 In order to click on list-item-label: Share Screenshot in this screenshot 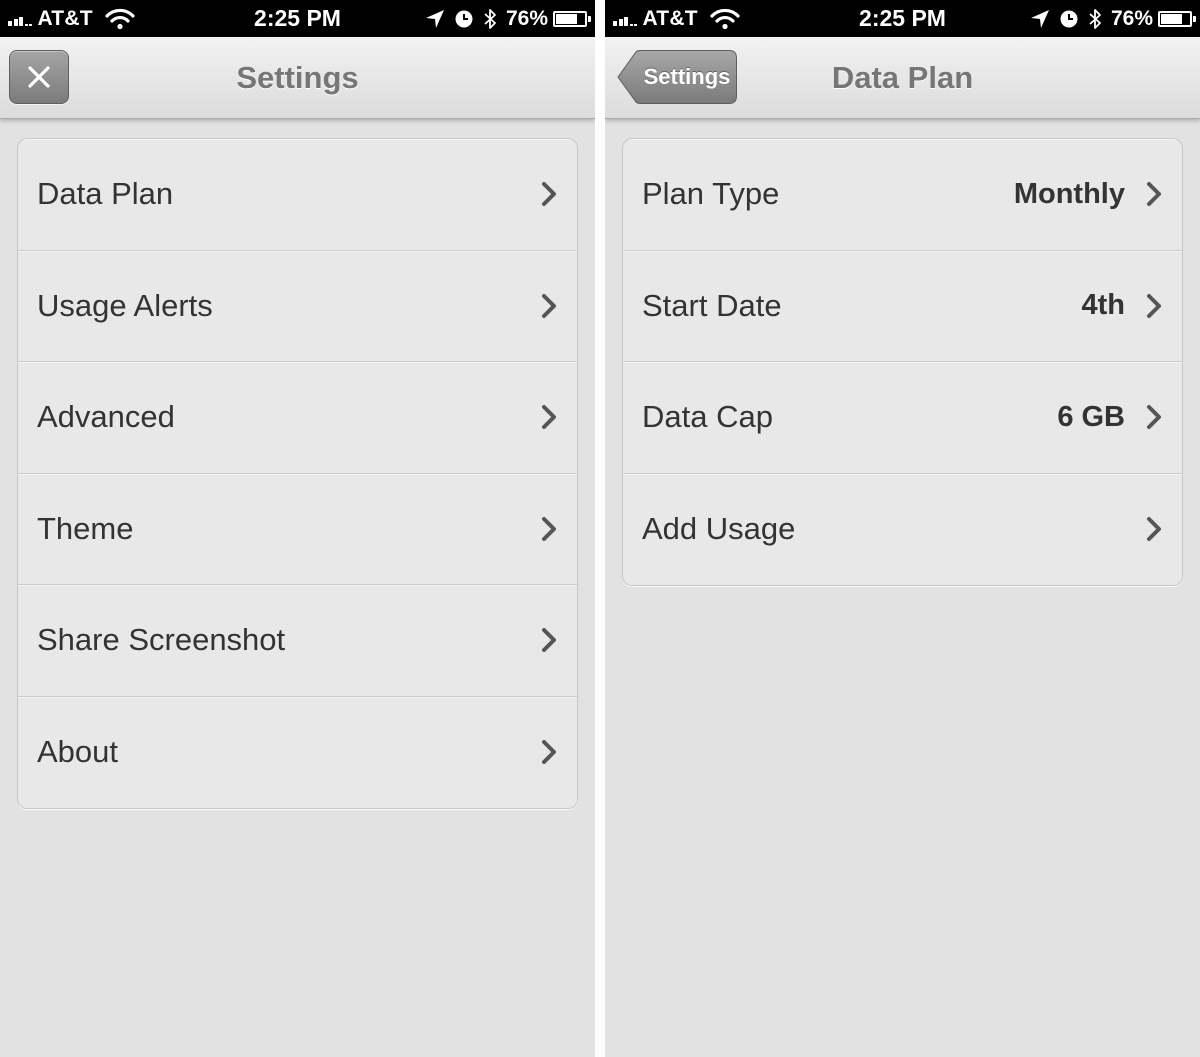, I will do `click(161, 640)`.